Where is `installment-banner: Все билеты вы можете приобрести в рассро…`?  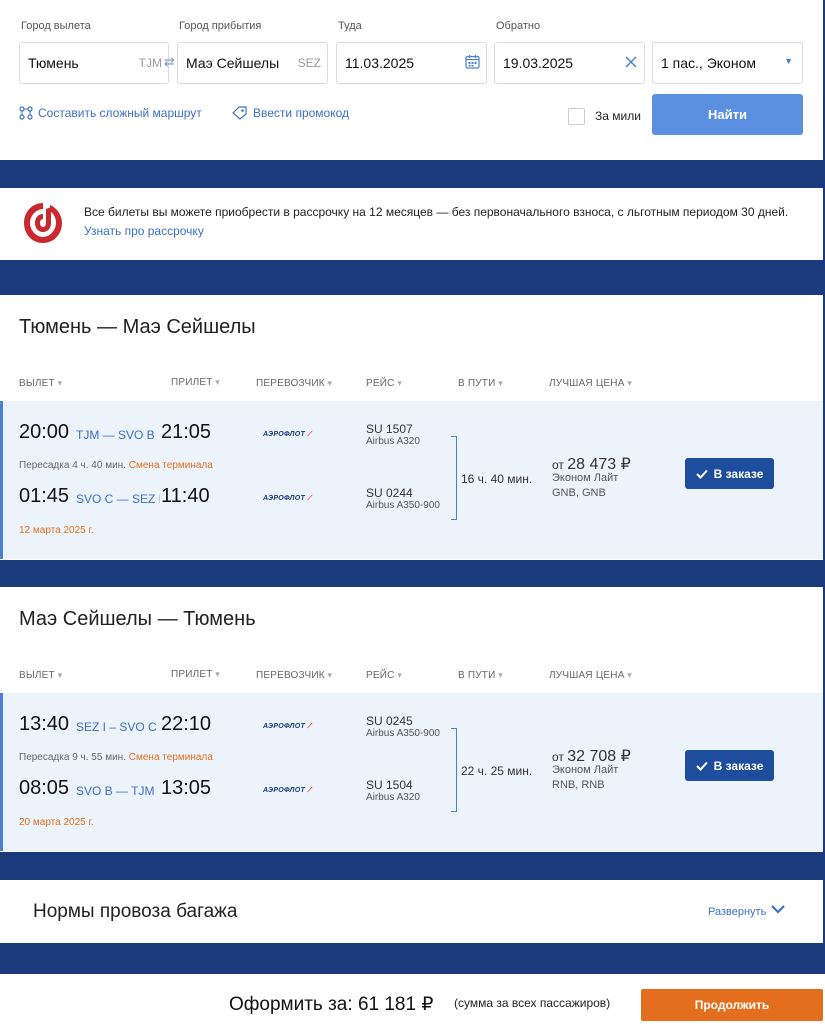
installment-banner: Все билеты вы можете приобрести в рассро… is located at coordinates (411, 224).